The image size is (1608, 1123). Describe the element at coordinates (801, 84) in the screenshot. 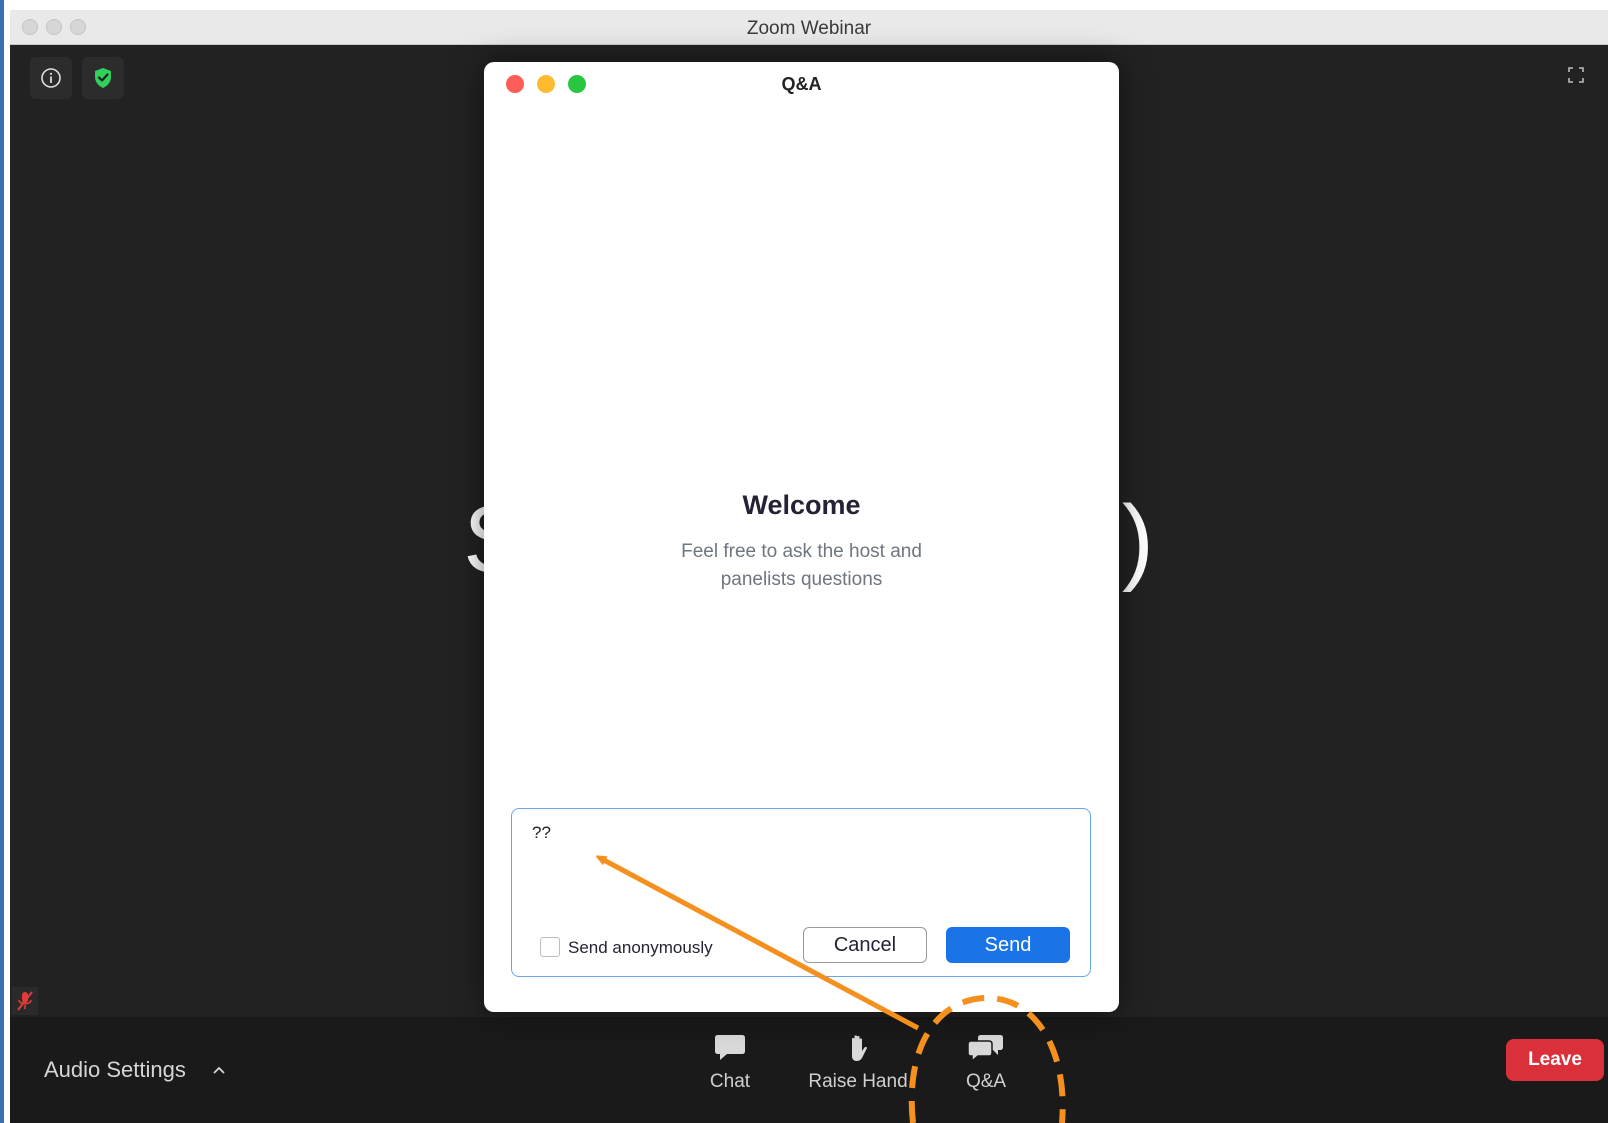

I see `dialog-title: Q&A` at that location.